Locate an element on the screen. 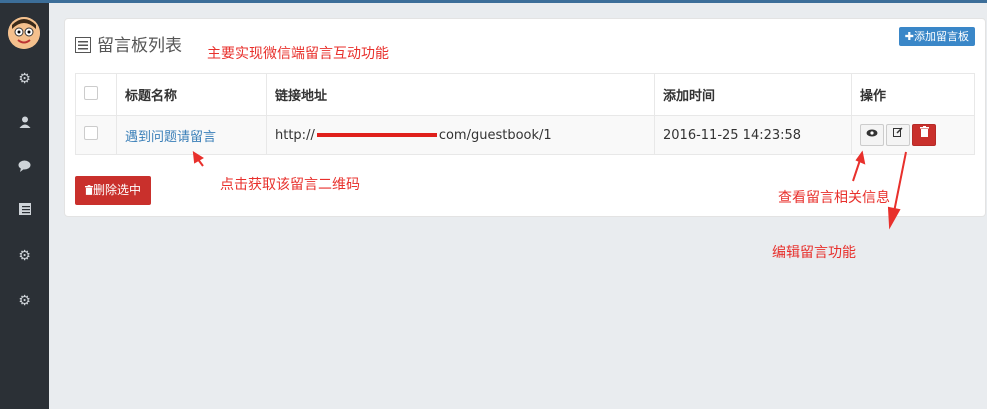 The width and height of the screenshot is (987, 409). annotation-arrows is located at coordinates (549, 190).